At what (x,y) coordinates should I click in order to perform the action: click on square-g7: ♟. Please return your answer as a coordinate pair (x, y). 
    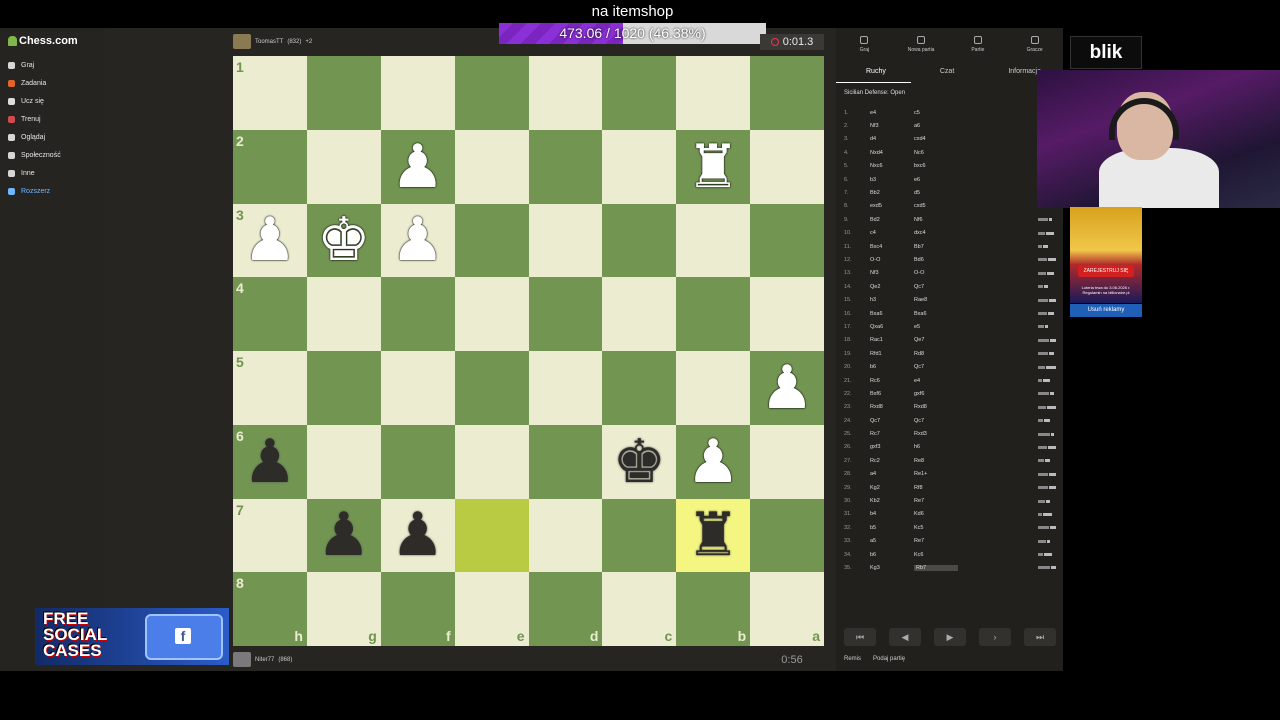
    Looking at the image, I should click on (343, 535).